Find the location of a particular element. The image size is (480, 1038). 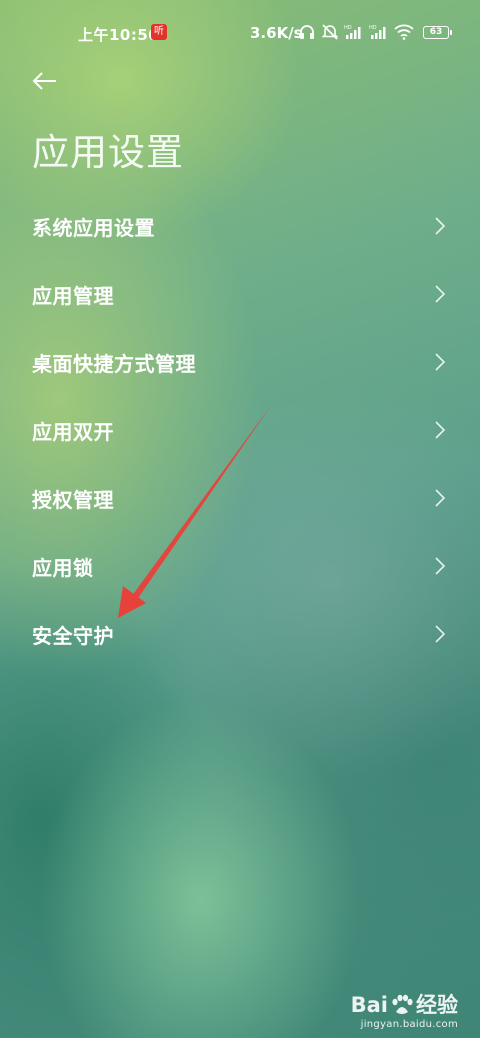

status-bar: 上午10:50 听 3.6K/s HD HD 63 is located at coordinates (240, 32).